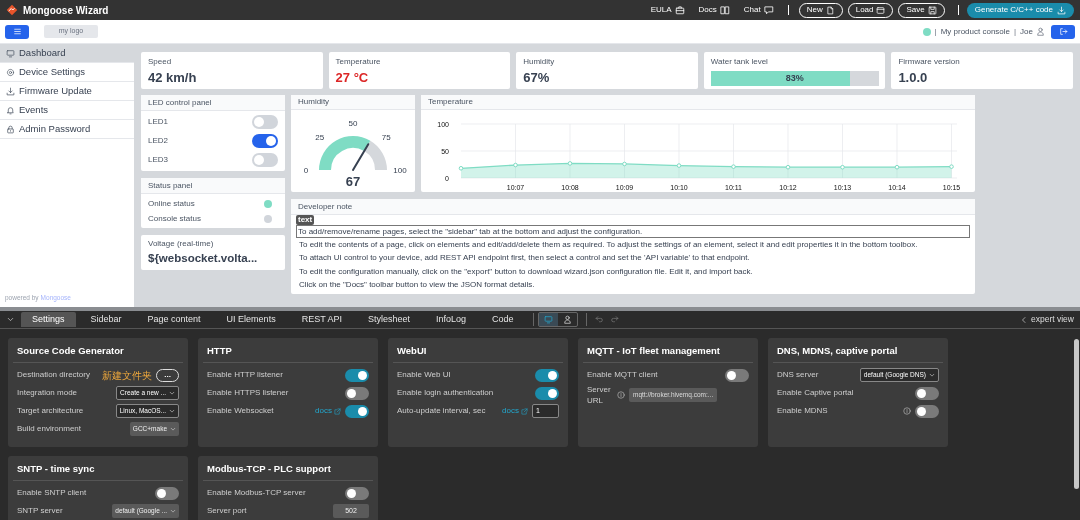 This screenshot has height=520, width=1080. Describe the element at coordinates (830, 10) in the screenshot. I see `file-icon` at that location.